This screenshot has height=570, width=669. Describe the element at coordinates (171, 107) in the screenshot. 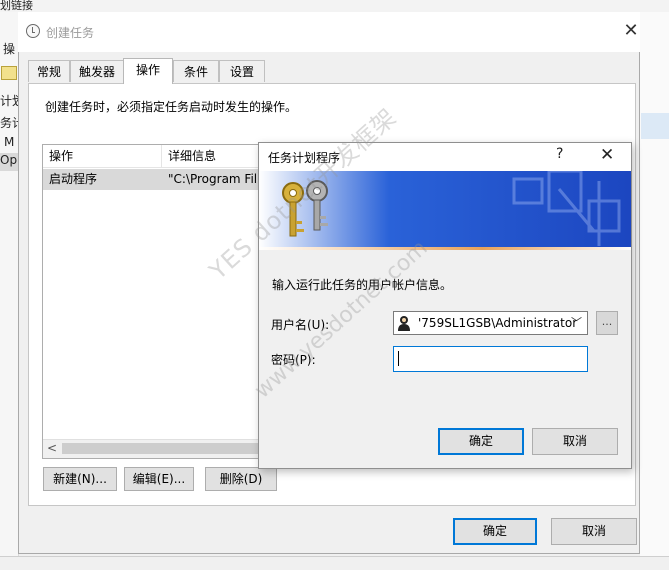

I see `actions-description: 创建任务时，必须指定任务启动时发生的操作。` at that location.